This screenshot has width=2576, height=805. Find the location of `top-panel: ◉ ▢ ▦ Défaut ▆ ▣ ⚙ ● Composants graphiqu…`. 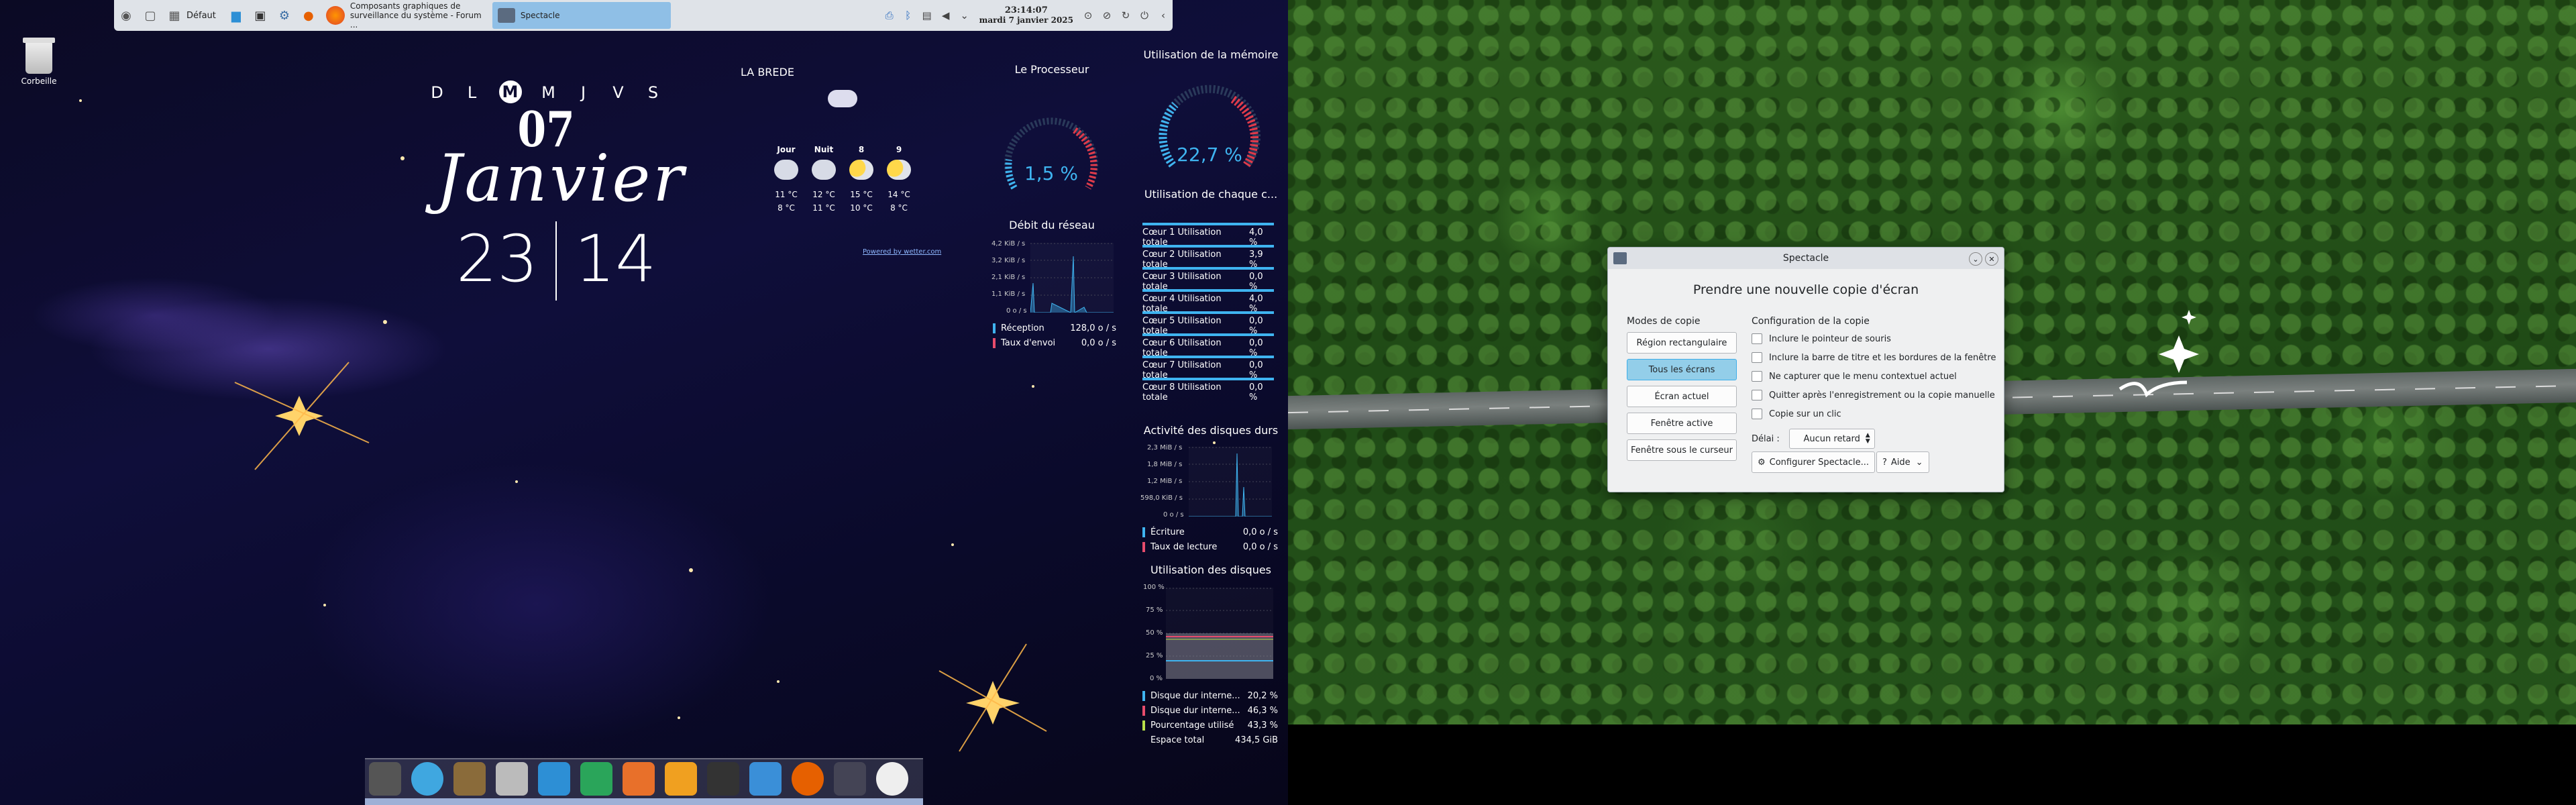

top-panel: ◉ ▢ ▦ Défaut ▆ ▣ ⚙ ● Composants graphiqu… is located at coordinates (643, 15).